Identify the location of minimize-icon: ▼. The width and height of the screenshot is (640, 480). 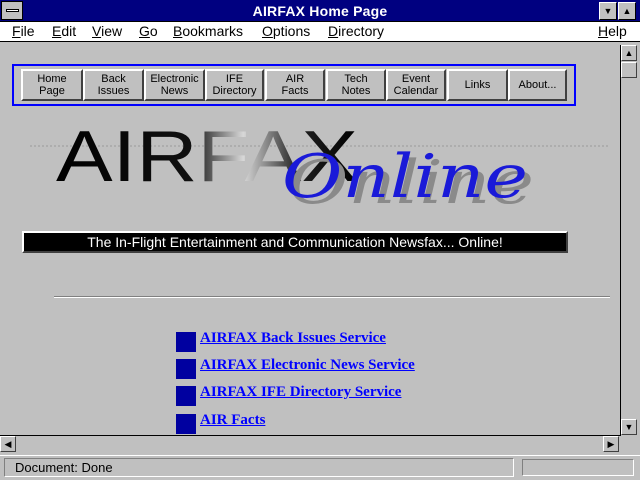
(608, 11).